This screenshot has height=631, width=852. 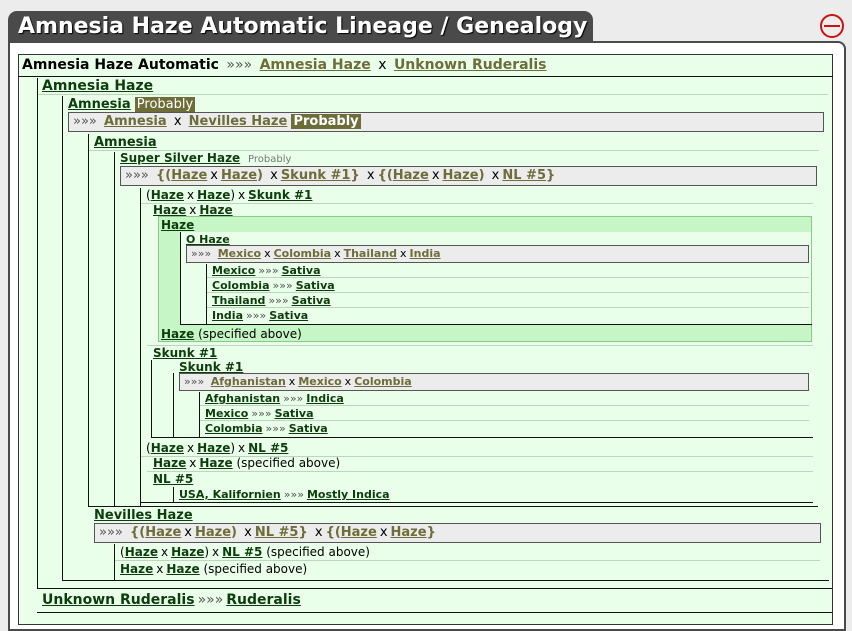 What do you see at coordinates (213, 195) in the screenshot?
I see `hhs-haze-2: Haze` at bounding box center [213, 195].